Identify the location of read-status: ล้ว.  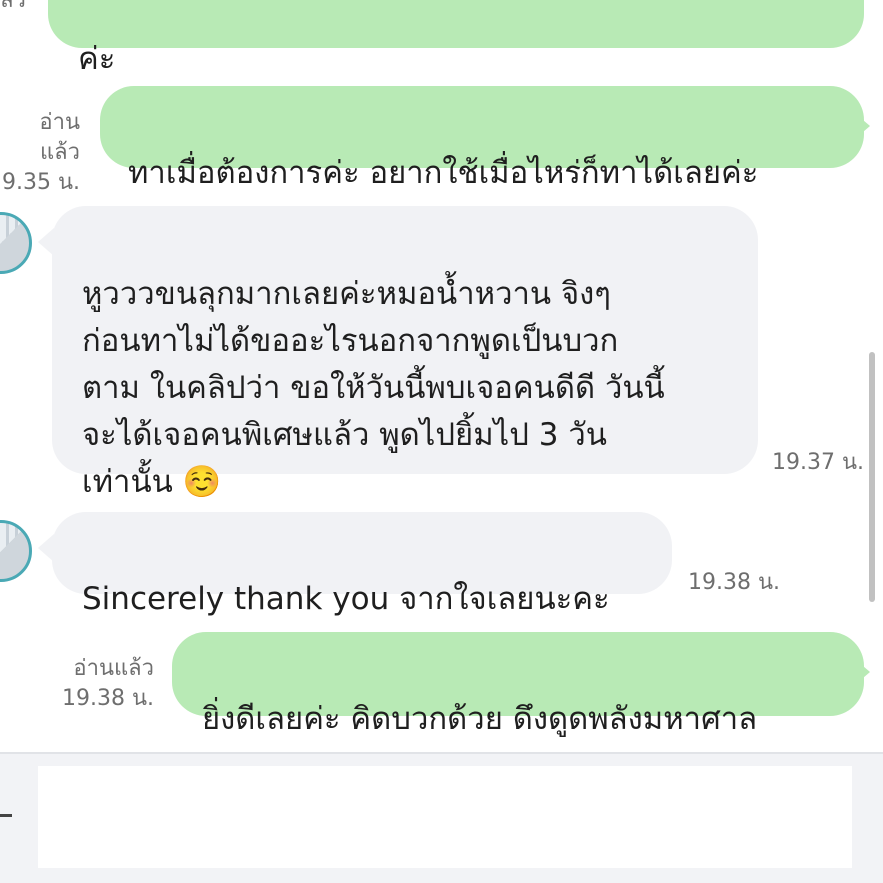
(20, 8).